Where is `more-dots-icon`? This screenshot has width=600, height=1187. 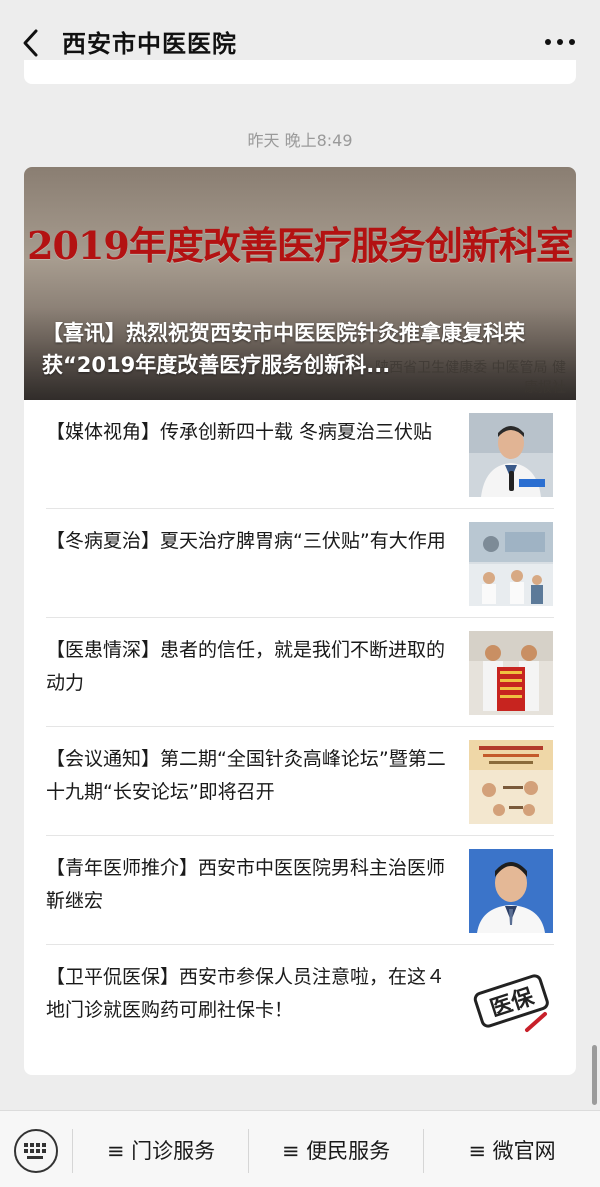 more-dots-icon is located at coordinates (560, 42).